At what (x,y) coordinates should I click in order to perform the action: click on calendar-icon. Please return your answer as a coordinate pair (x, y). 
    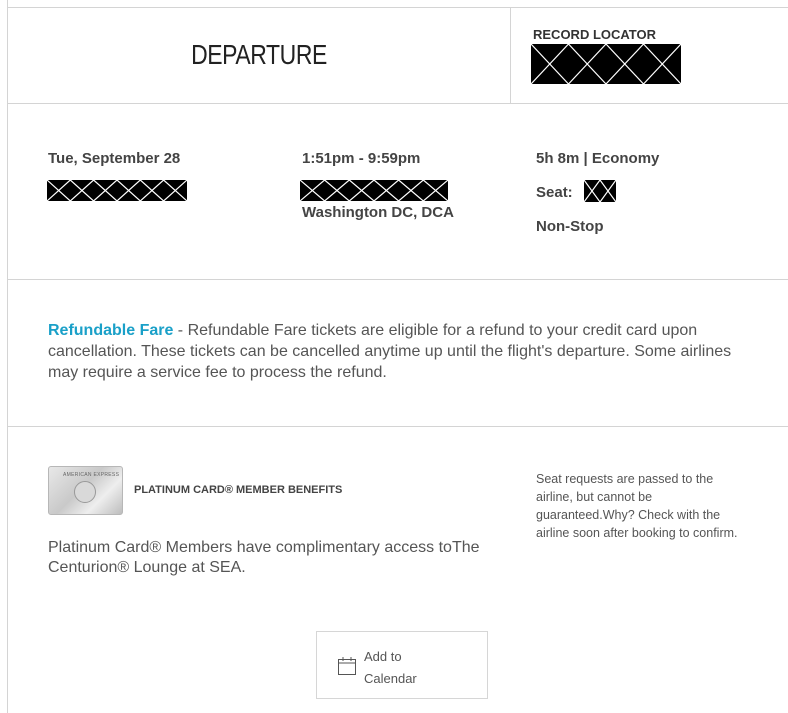
    Looking at the image, I should click on (347, 666).